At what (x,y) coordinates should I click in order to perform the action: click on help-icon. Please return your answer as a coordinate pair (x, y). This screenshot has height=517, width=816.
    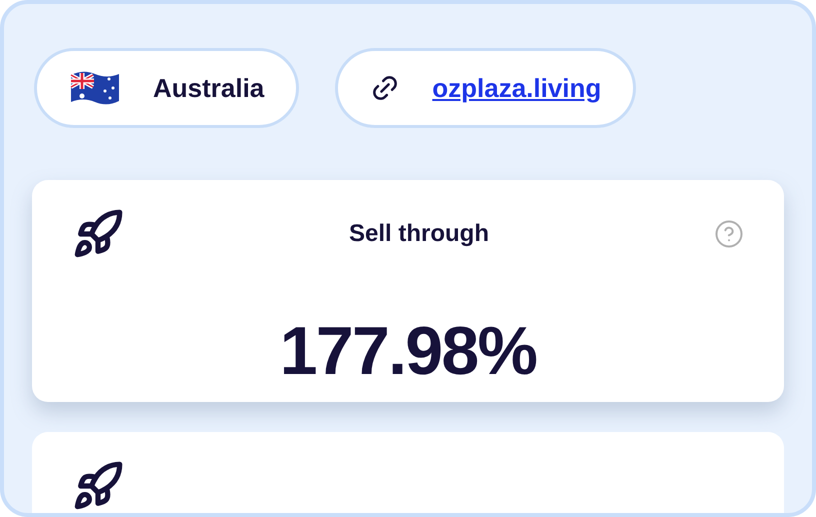
    Looking at the image, I should click on (729, 234).